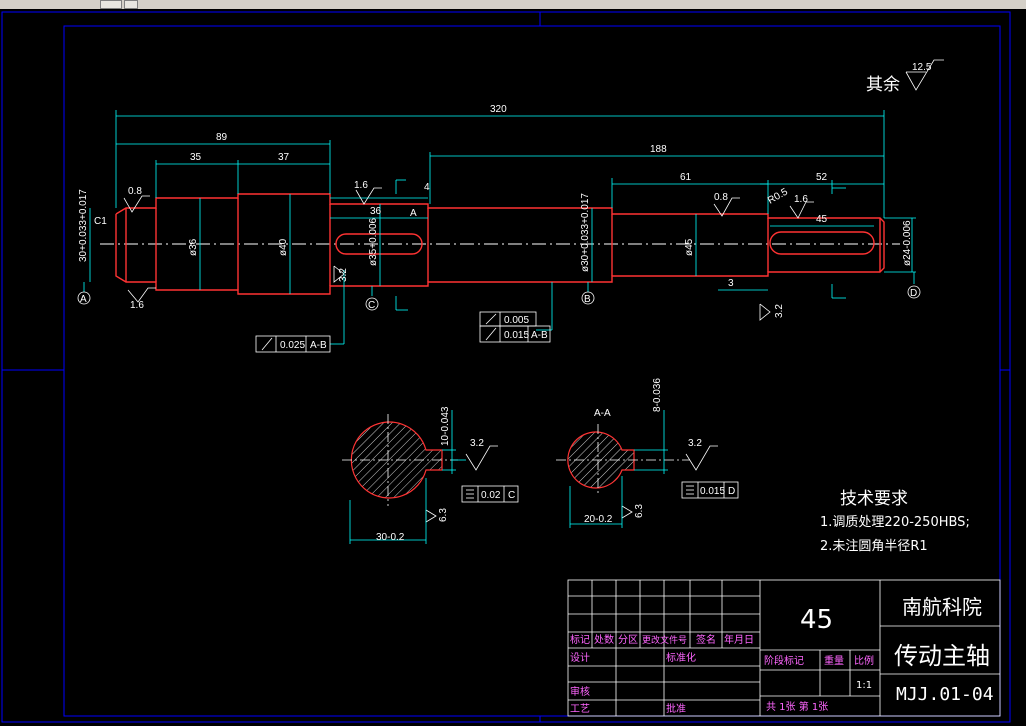  What do you see at coordinates (361, 185) in the screenshot?
I see `ra-1.6-b: 1.6` at bounding box center [361, 185].